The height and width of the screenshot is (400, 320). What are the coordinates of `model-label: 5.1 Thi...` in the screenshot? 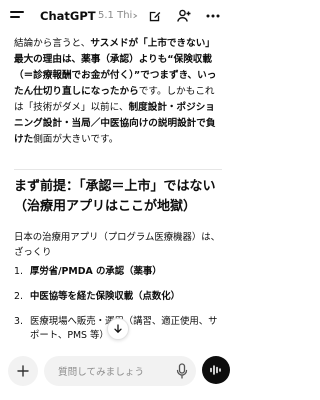 It's located at (115, 15).